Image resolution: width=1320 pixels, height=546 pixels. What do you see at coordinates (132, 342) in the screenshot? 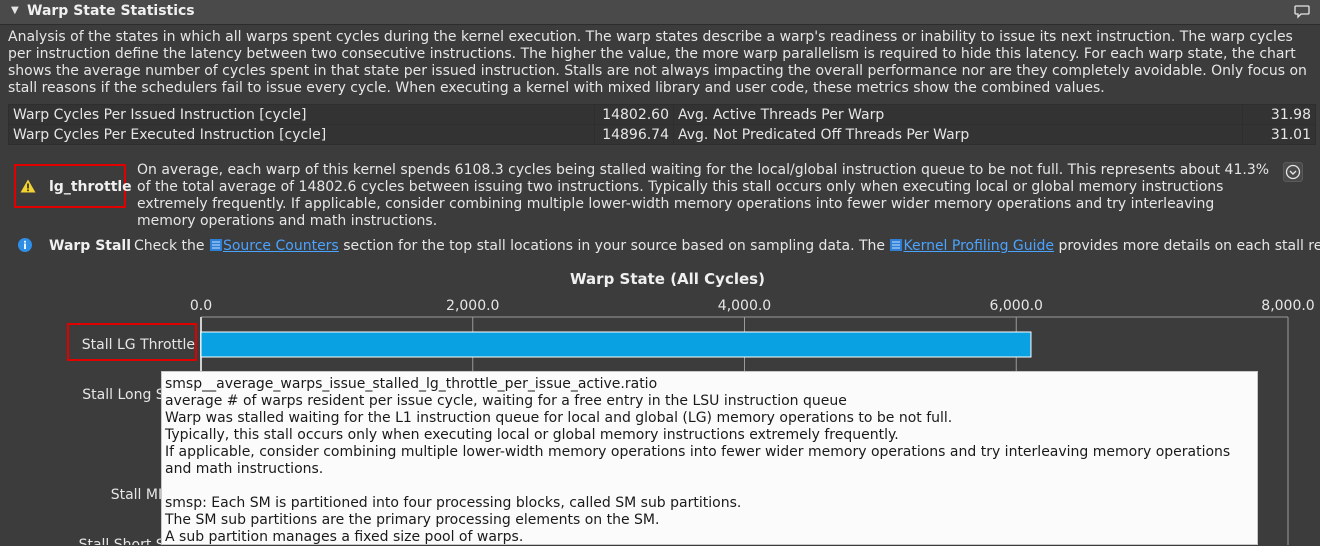
I see `highlight-box` at bounding box center [132, 342].